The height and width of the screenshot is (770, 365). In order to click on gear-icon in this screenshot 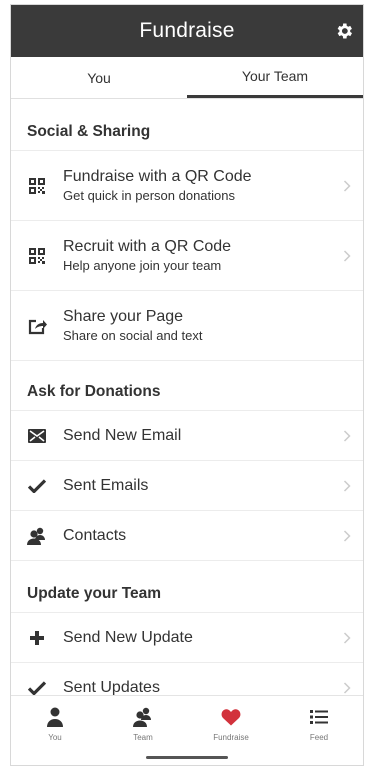, I will do `click(344, 31)`.